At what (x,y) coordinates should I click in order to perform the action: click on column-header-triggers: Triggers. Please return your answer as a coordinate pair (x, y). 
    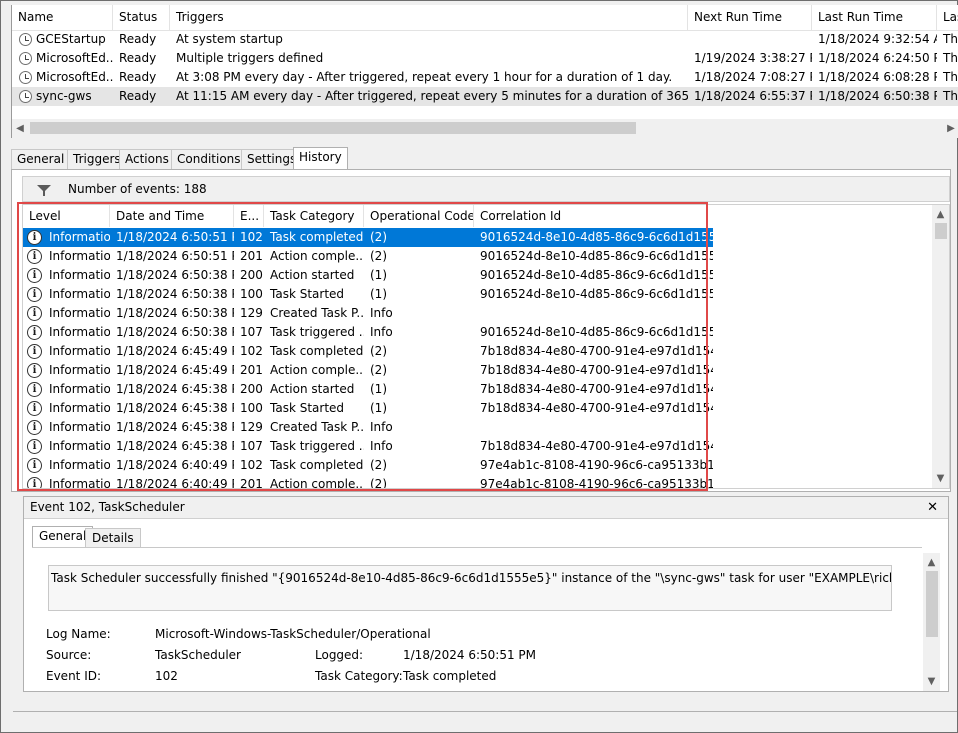
    Looking at the image, I should click on (429, 18).